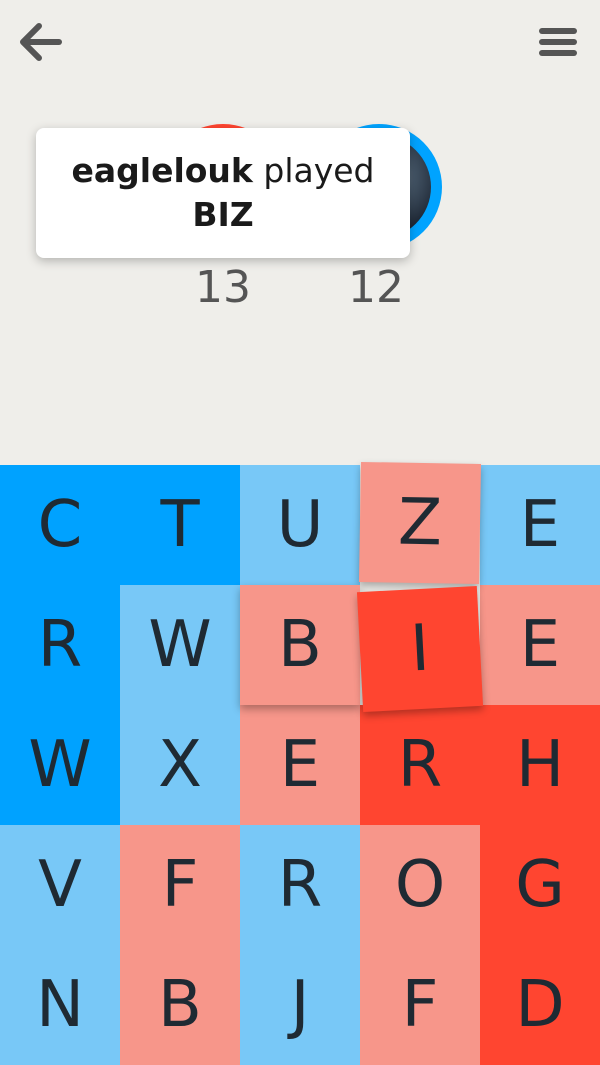  I want to click on menu-button, so click(558, 42).